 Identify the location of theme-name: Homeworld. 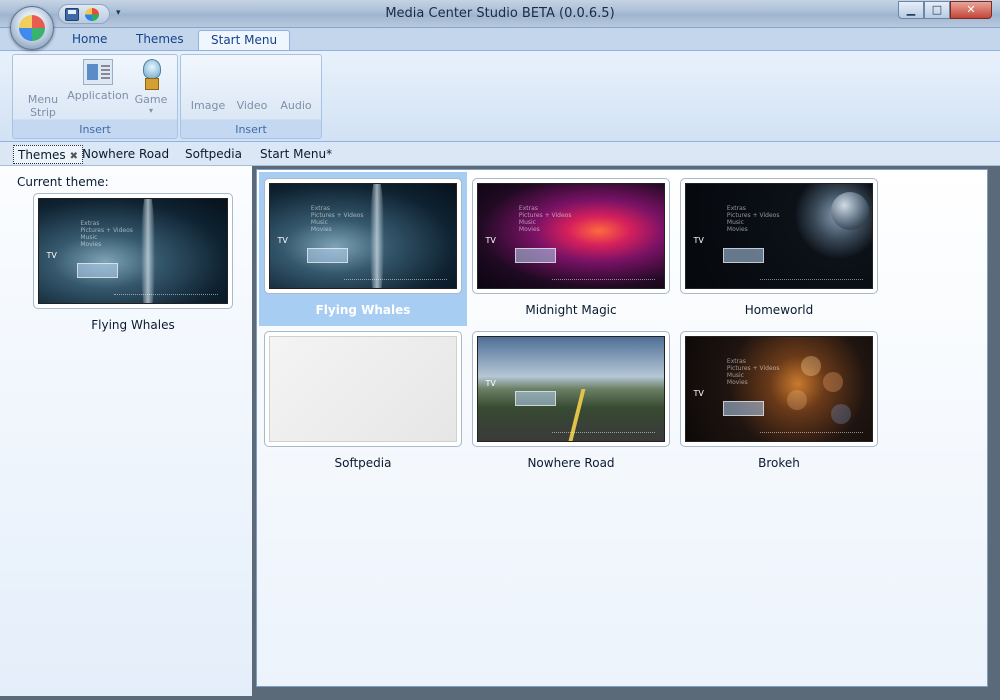
(779, 310).